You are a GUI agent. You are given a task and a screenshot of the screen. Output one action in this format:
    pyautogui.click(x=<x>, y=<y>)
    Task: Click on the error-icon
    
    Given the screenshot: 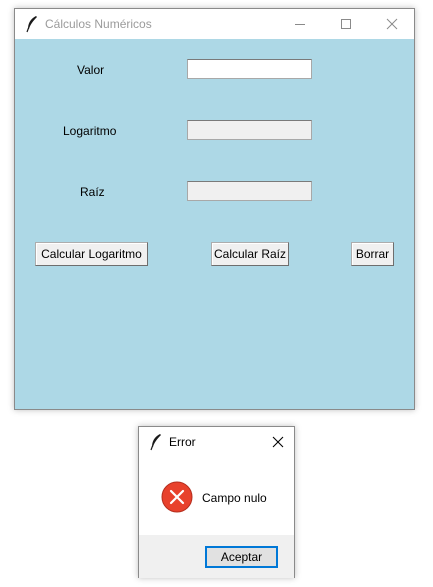 What is the action you would take?
    pyautogui.click(x=177, y=497)
    